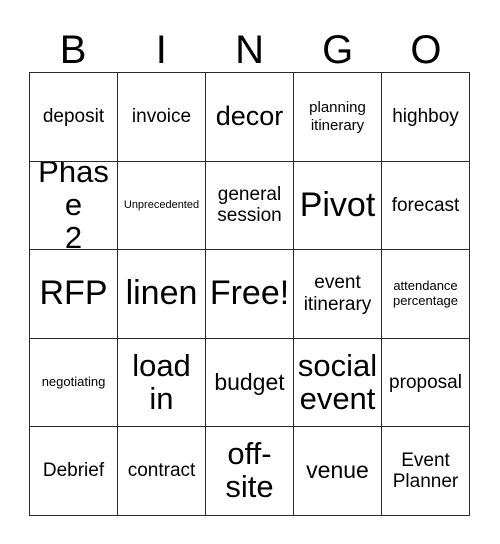 The height and width of the screenshot is (544, 500). I want to click on bingo-cell-label: planning itinerary, so click(337, 116).